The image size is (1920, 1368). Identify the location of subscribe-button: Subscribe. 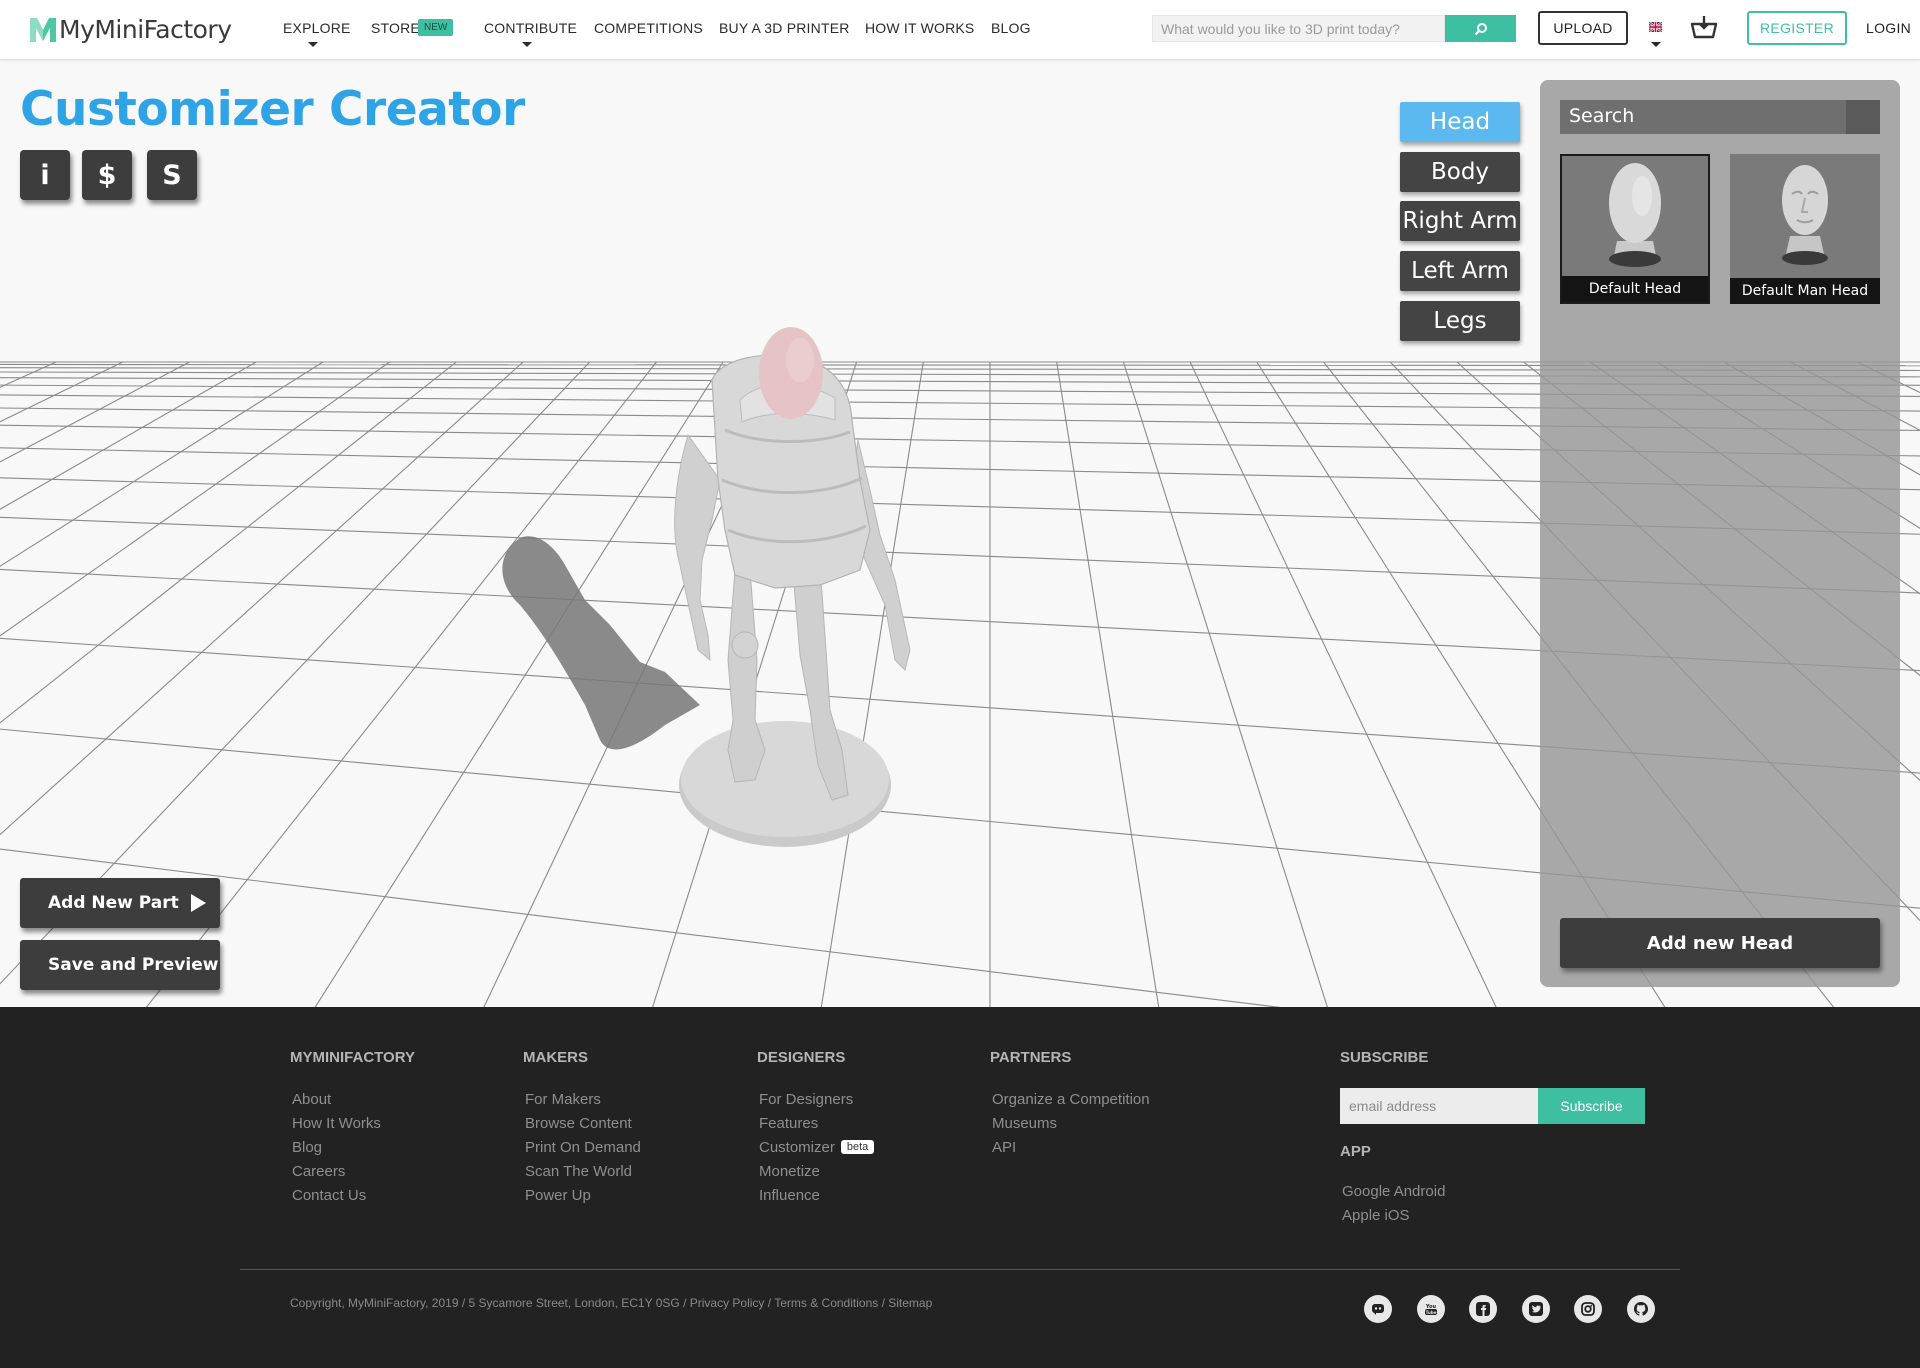
(1591, 1106).